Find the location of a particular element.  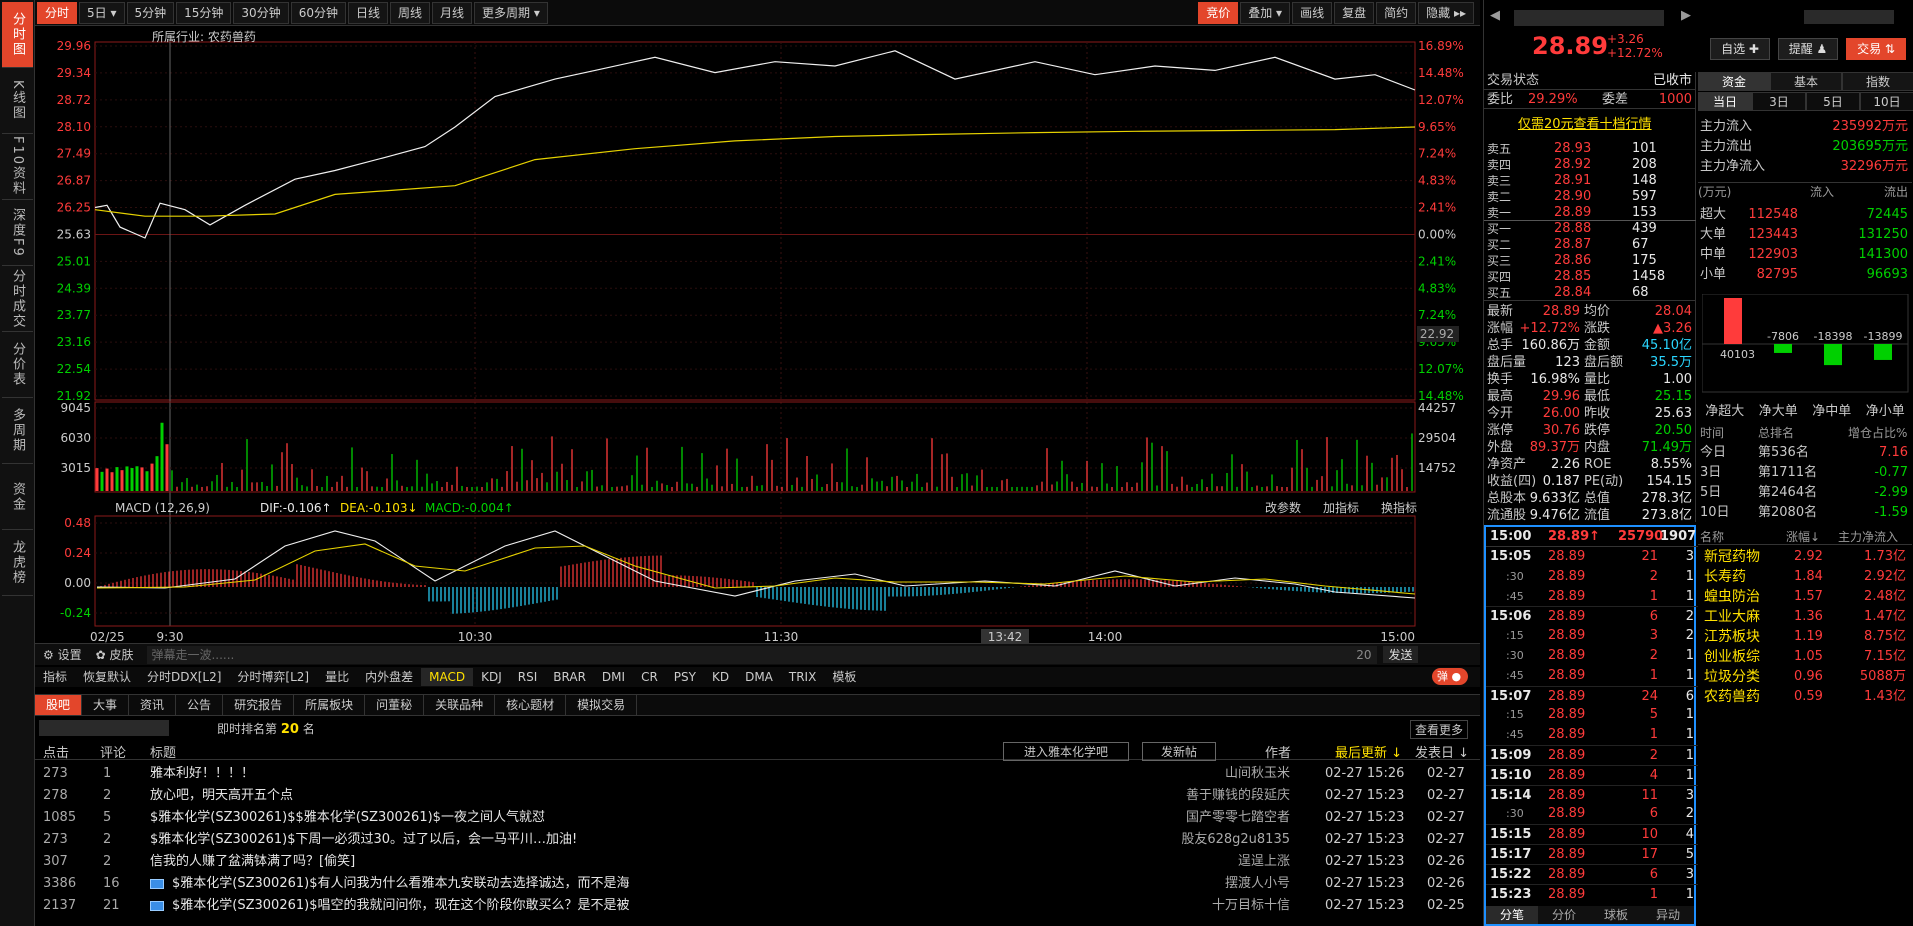

post-title: $雅本化学(SZ300261)$下周一必须过30。过了以后，会一马平川…加油! is located at coordinates (363, 840).